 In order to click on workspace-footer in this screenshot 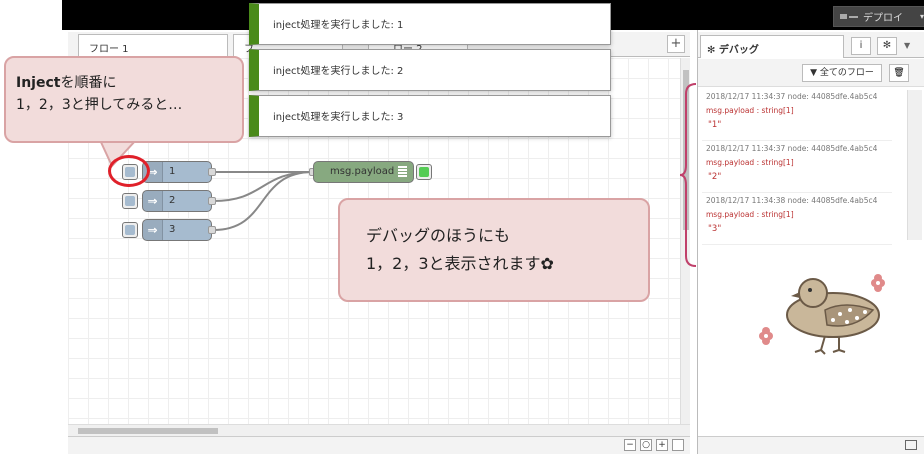, I will do `click(379, 445)`.